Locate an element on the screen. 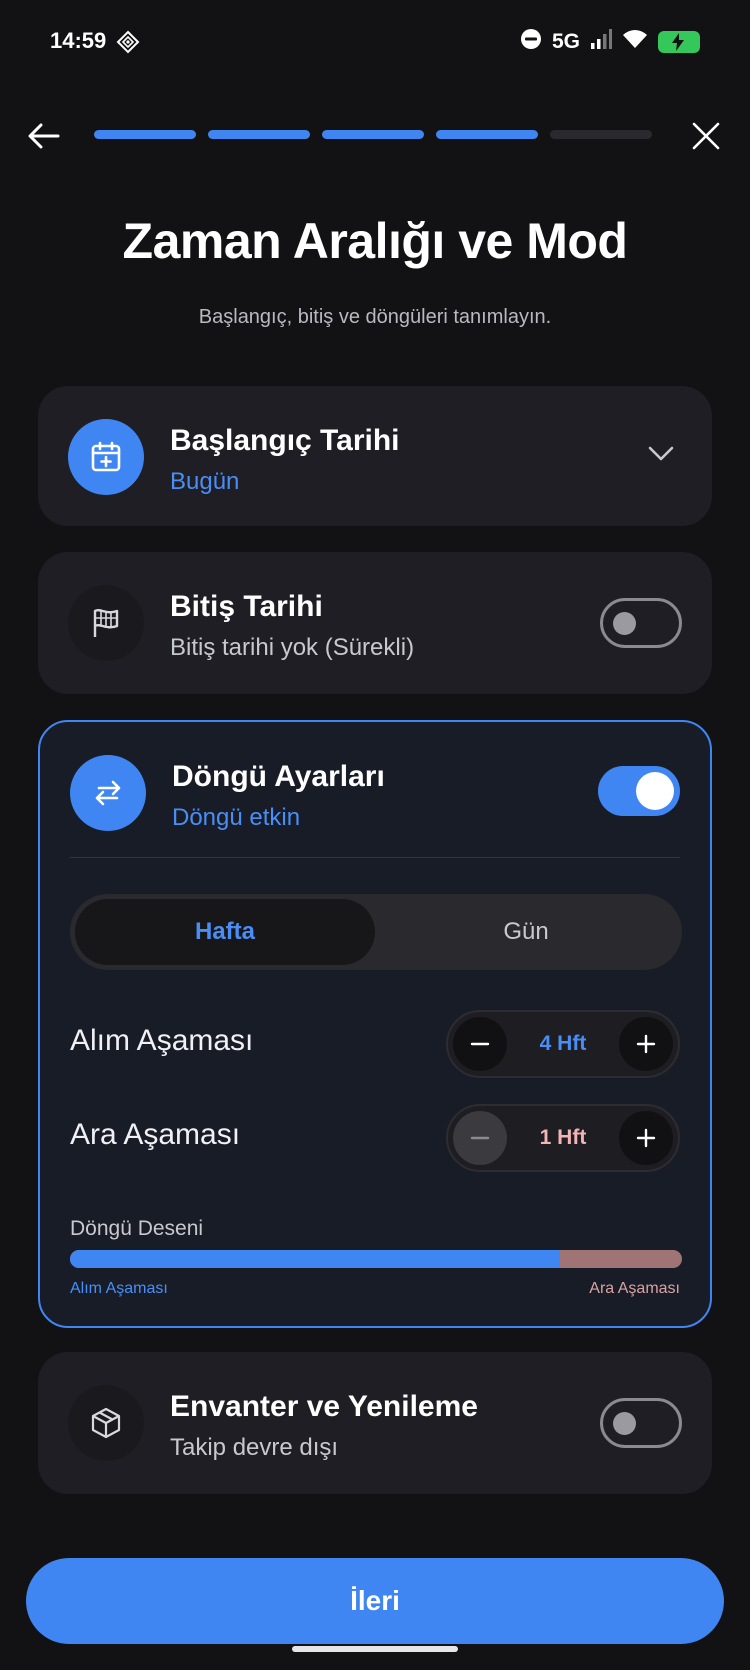 The width and height of the screenshot is (750, 1670). battery-charging-icon is located at coordinates (679, 41).